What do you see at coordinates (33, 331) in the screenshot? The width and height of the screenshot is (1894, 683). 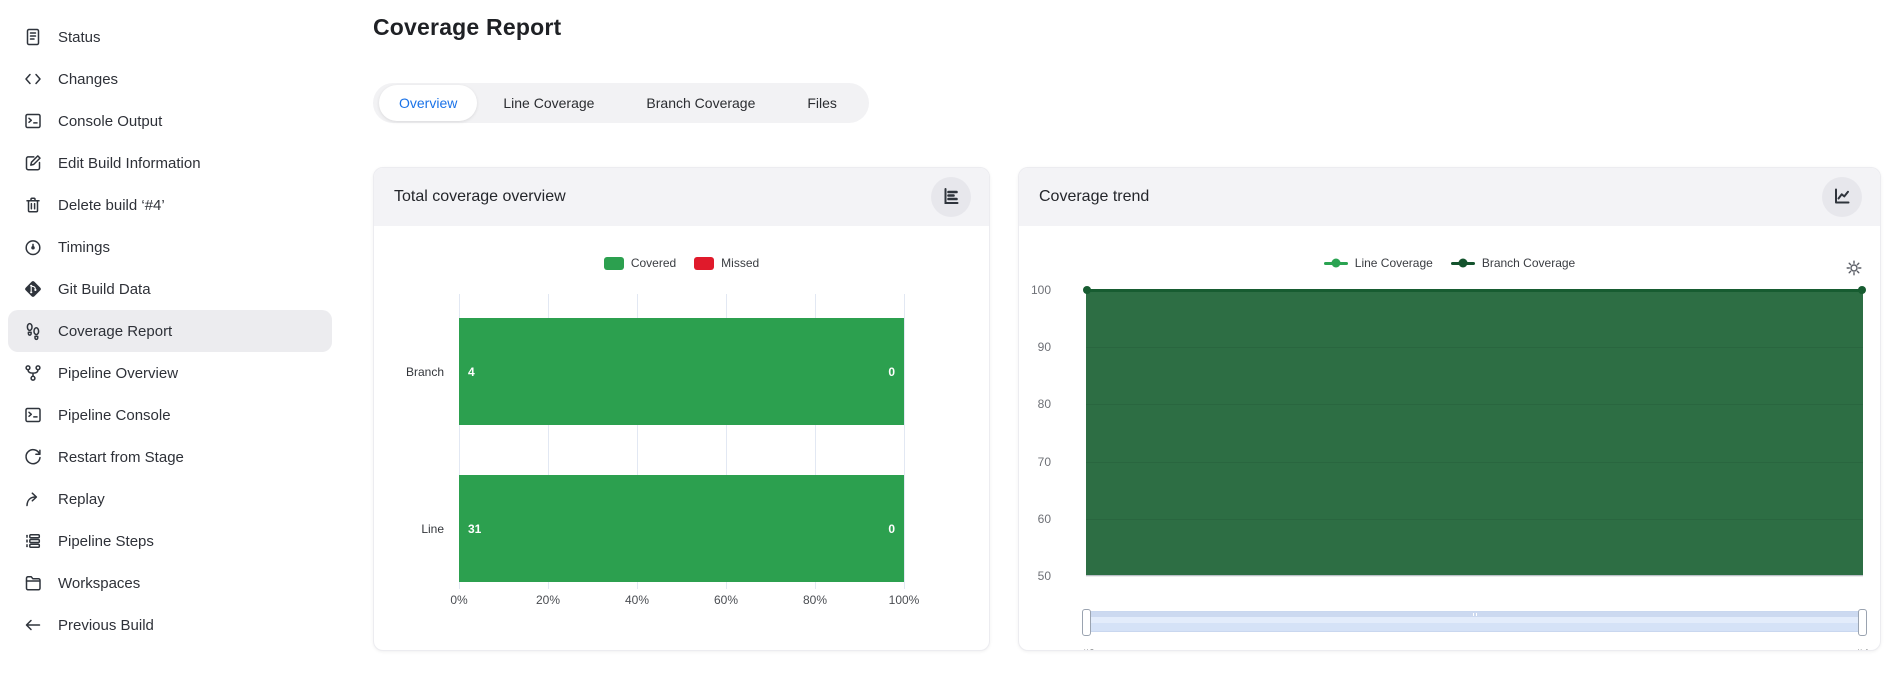 I see `footsteps-icon` at bounding box center [33, 331].